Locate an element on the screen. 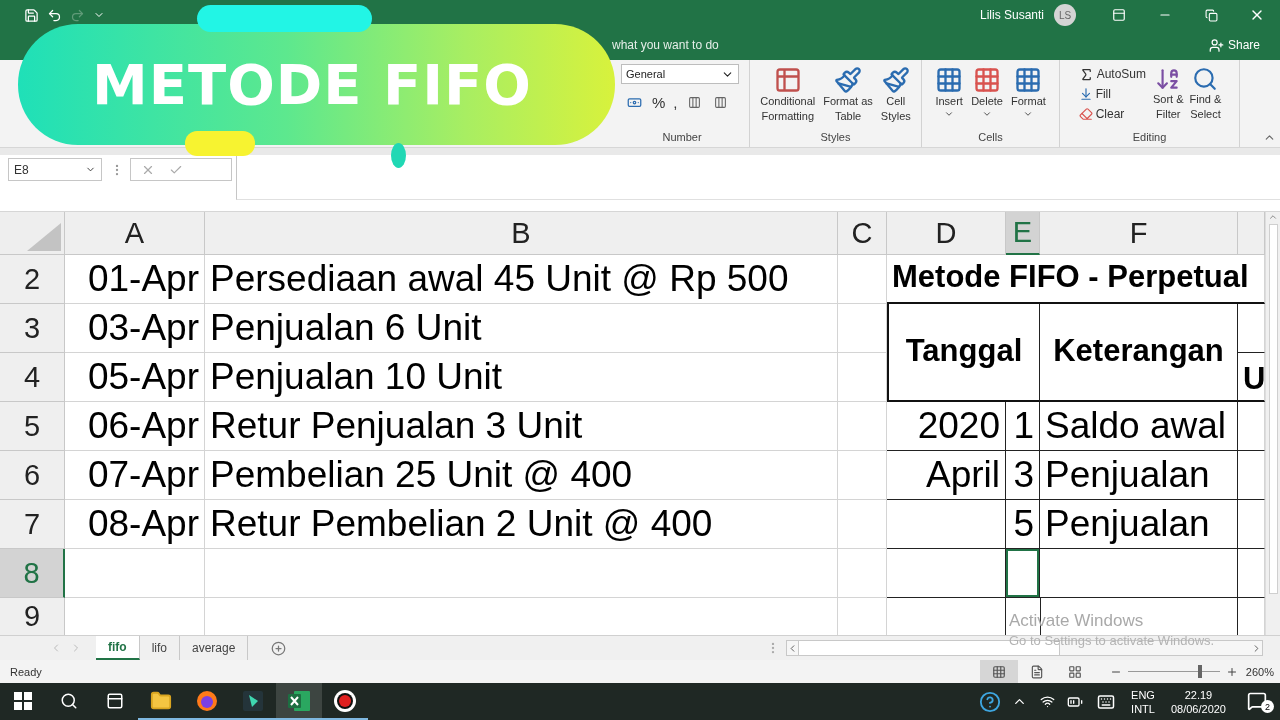 Image resolution: width=1280 pixels, height=720 pixels. table-cell: 01-Apr is located at coordinates (135, 279).